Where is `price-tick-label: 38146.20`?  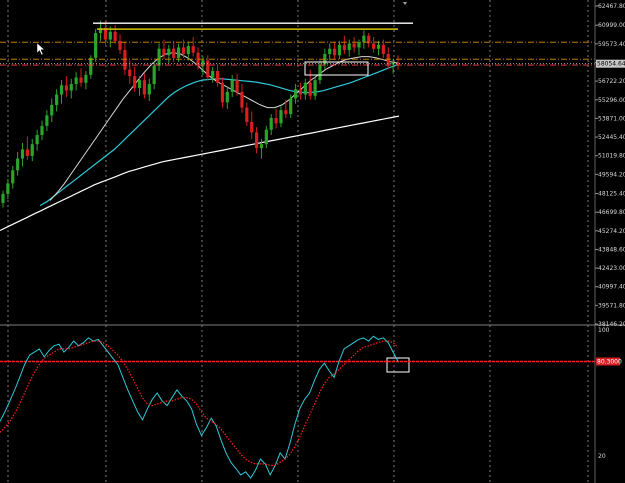
price-tick-label: 38146.20 is located at coordinates (611, 324).